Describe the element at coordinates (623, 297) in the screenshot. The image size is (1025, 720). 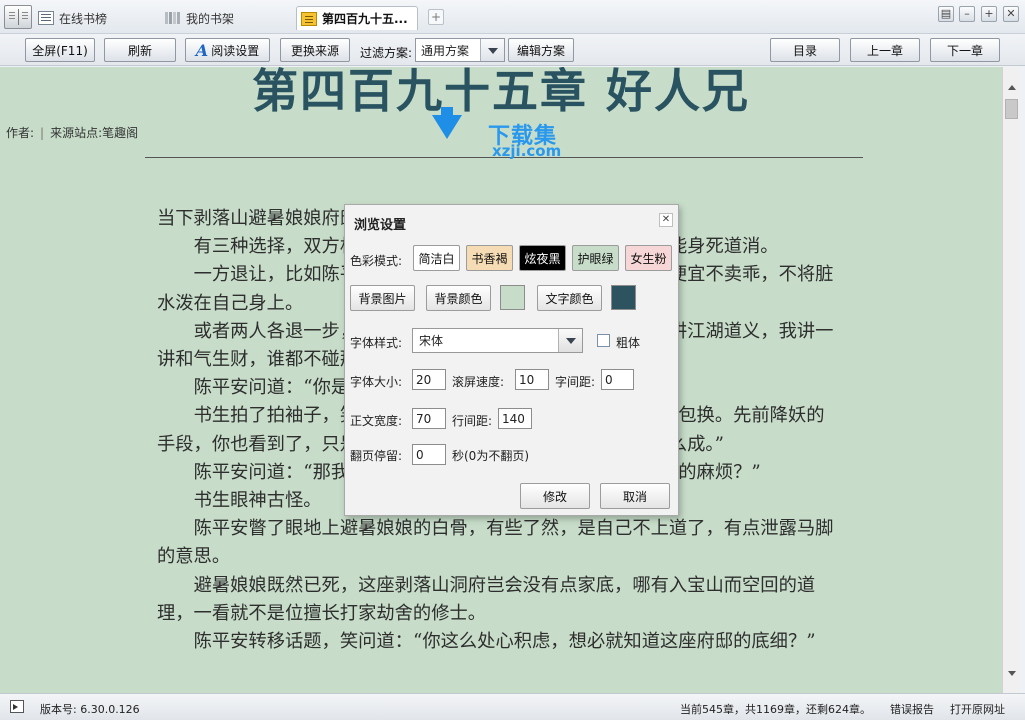
I see `text-color-swatch` at that location.